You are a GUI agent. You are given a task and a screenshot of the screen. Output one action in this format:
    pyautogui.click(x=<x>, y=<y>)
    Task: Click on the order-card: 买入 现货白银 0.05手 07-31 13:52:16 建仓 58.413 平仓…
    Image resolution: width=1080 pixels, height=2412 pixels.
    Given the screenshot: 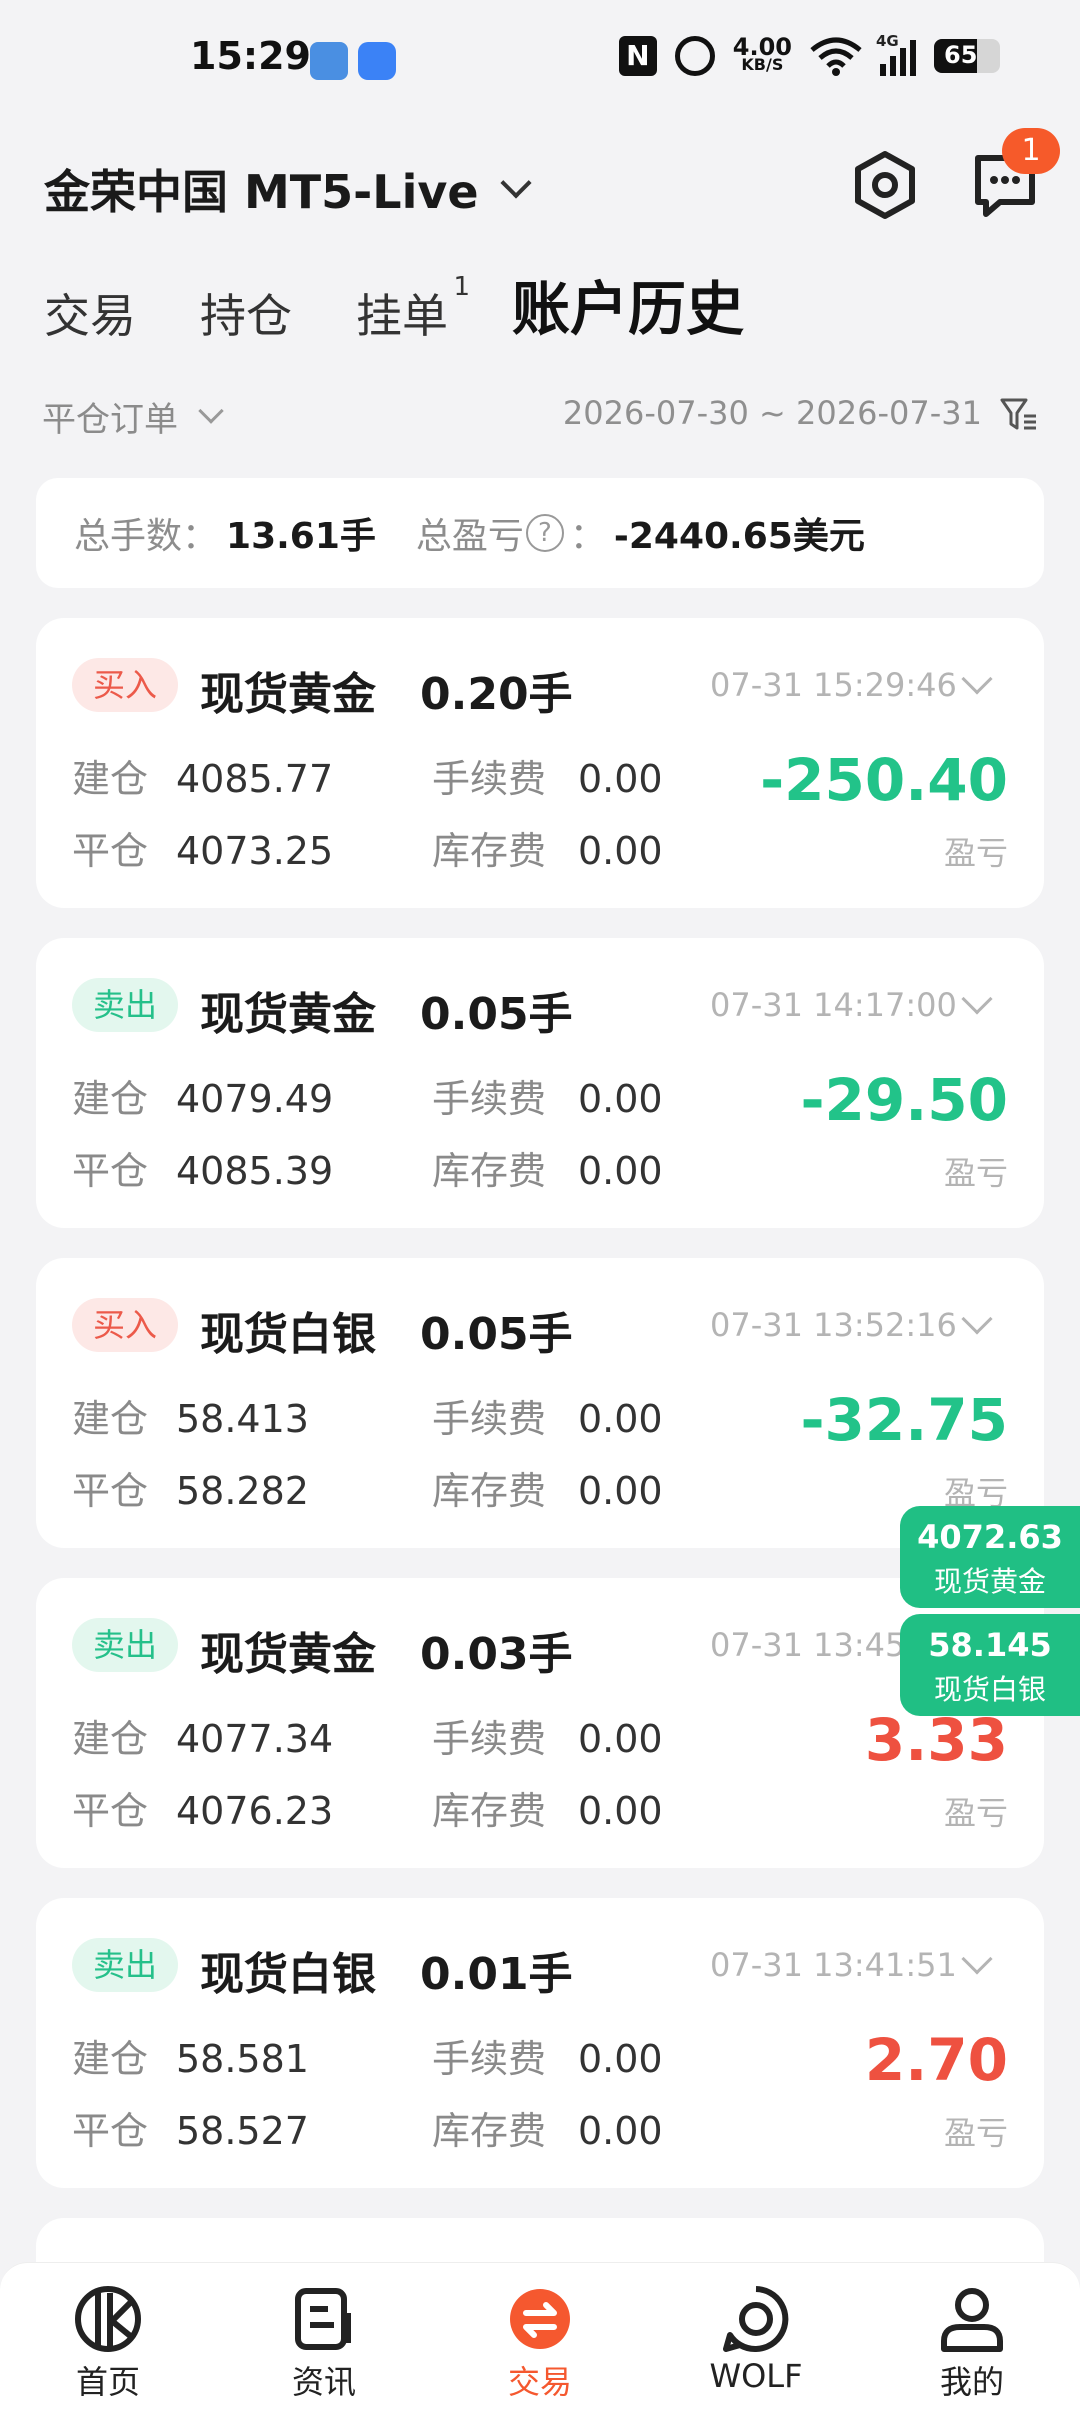 What is the action you would take?
    pyautogui.click(x=540, y=1403)
    